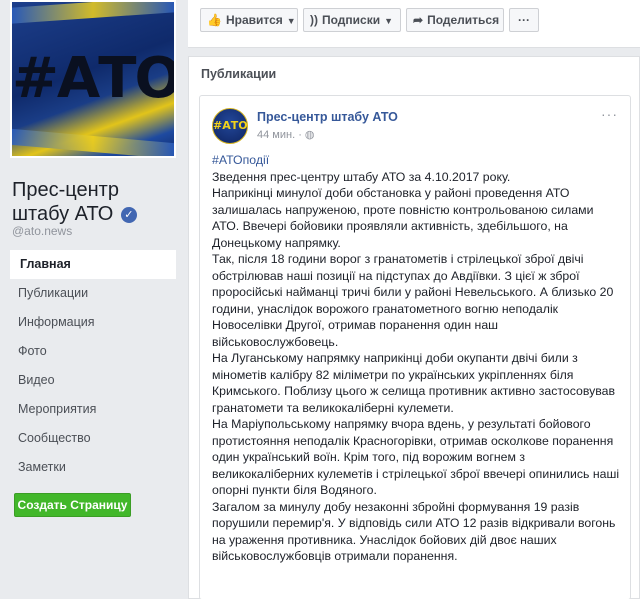  Describe the element at coordinates (418, 20) in the screenshot. I see `share-arrow-icon: ➦` at that location.